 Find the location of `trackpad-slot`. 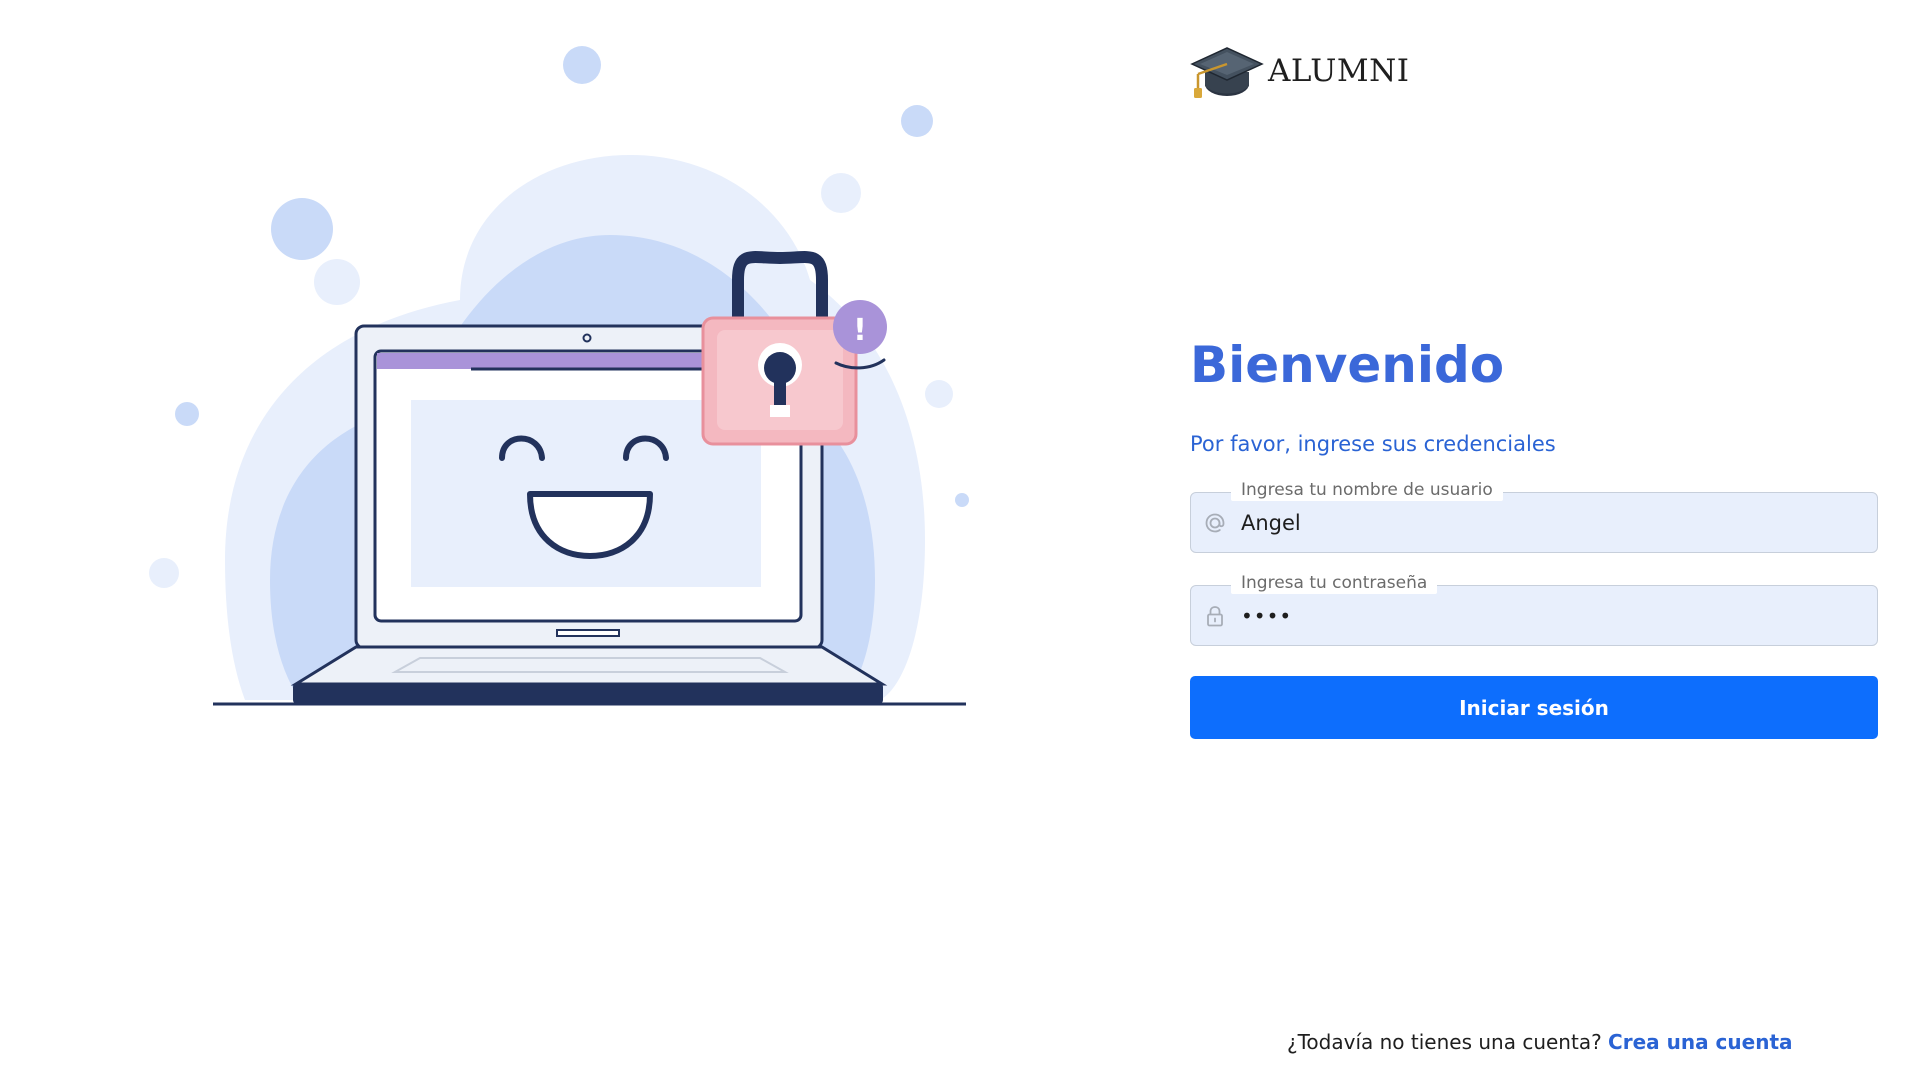

trackpad-slot is located at coordinates (588, 633).